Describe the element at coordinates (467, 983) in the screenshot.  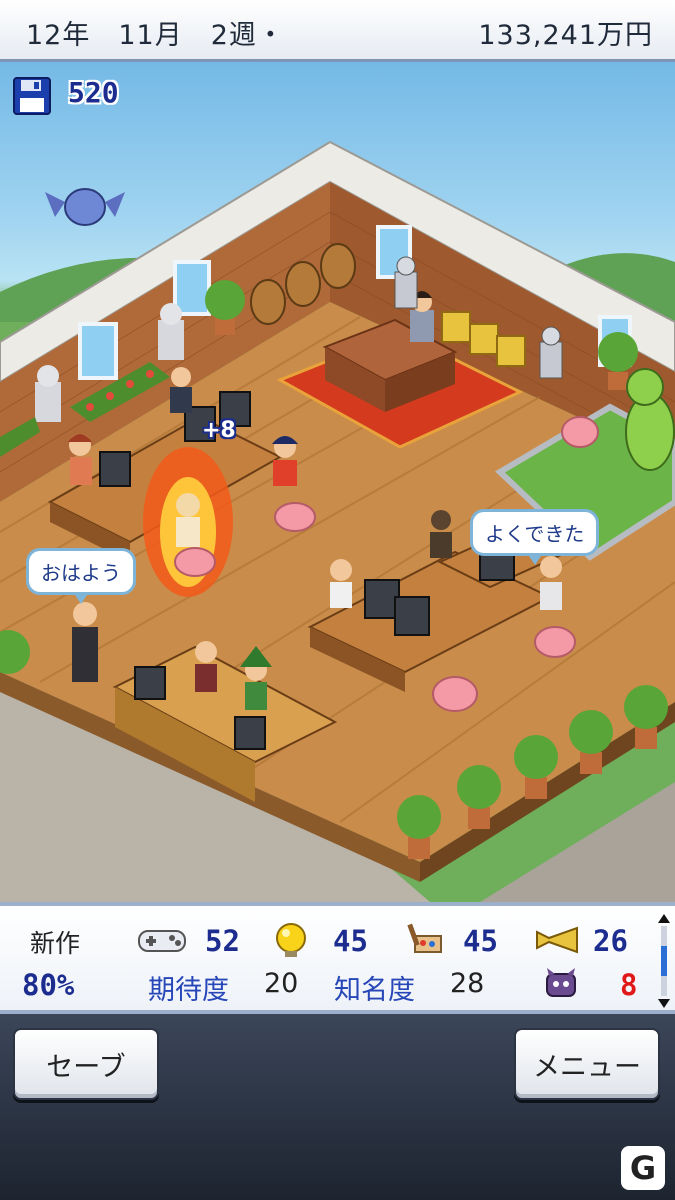
I see `fame-value: 28` at that location.